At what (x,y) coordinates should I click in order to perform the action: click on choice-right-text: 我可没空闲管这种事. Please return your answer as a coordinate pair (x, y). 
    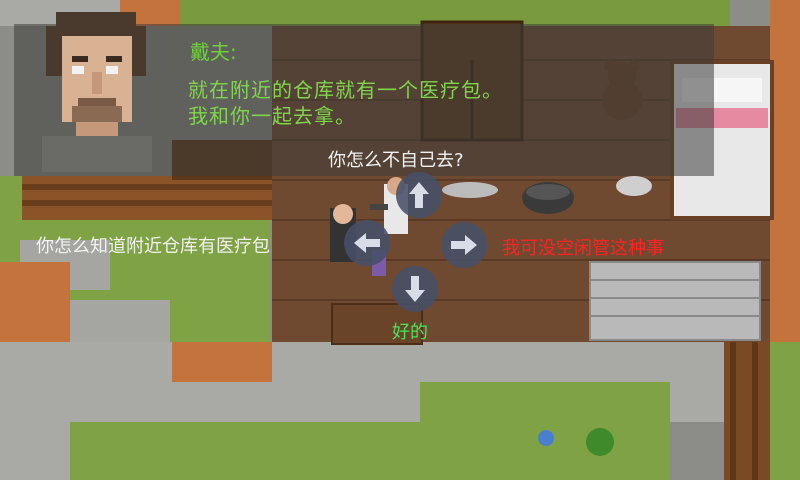
    Looking at the image, I should click on (583, 247).